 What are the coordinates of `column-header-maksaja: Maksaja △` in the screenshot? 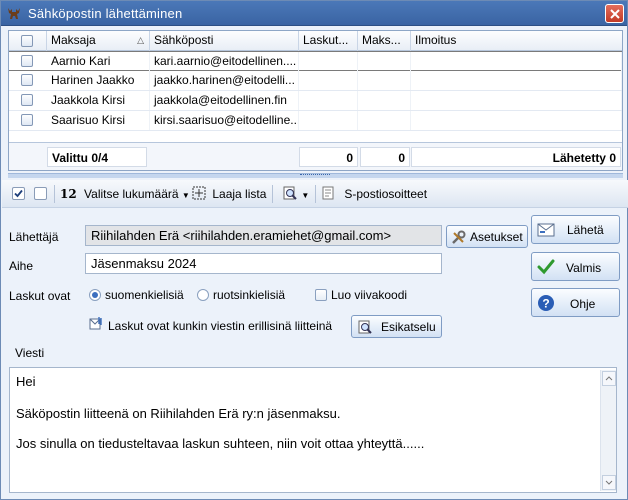 It's located at (98, 41).